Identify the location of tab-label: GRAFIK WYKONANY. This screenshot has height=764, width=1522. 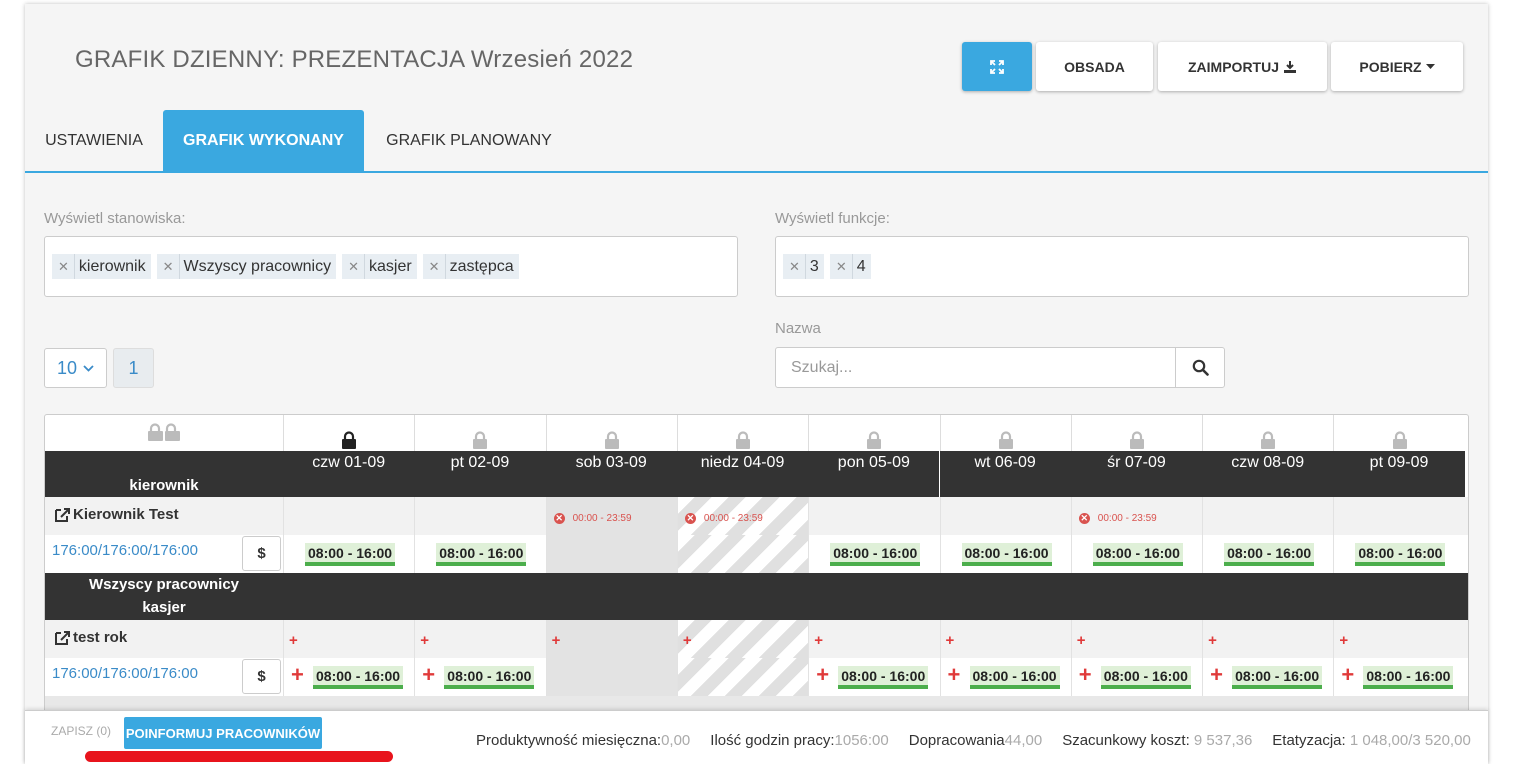
(263, 140).